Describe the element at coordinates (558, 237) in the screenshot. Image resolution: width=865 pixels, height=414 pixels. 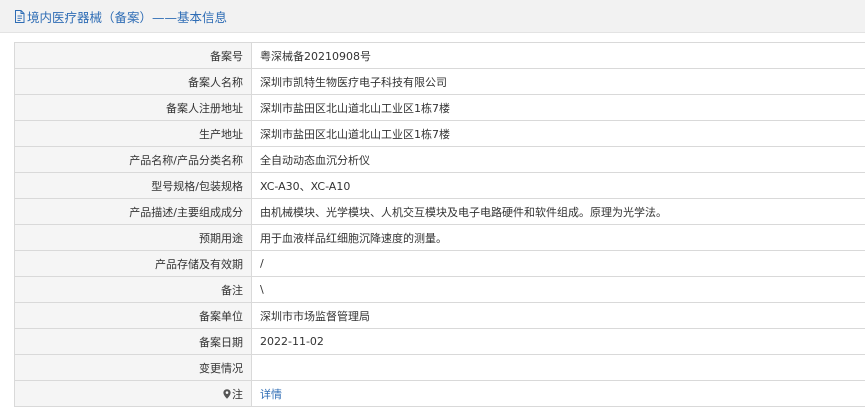
I see `row-value: 用于血液样品红细胞沉降速度的测量。` at that location.